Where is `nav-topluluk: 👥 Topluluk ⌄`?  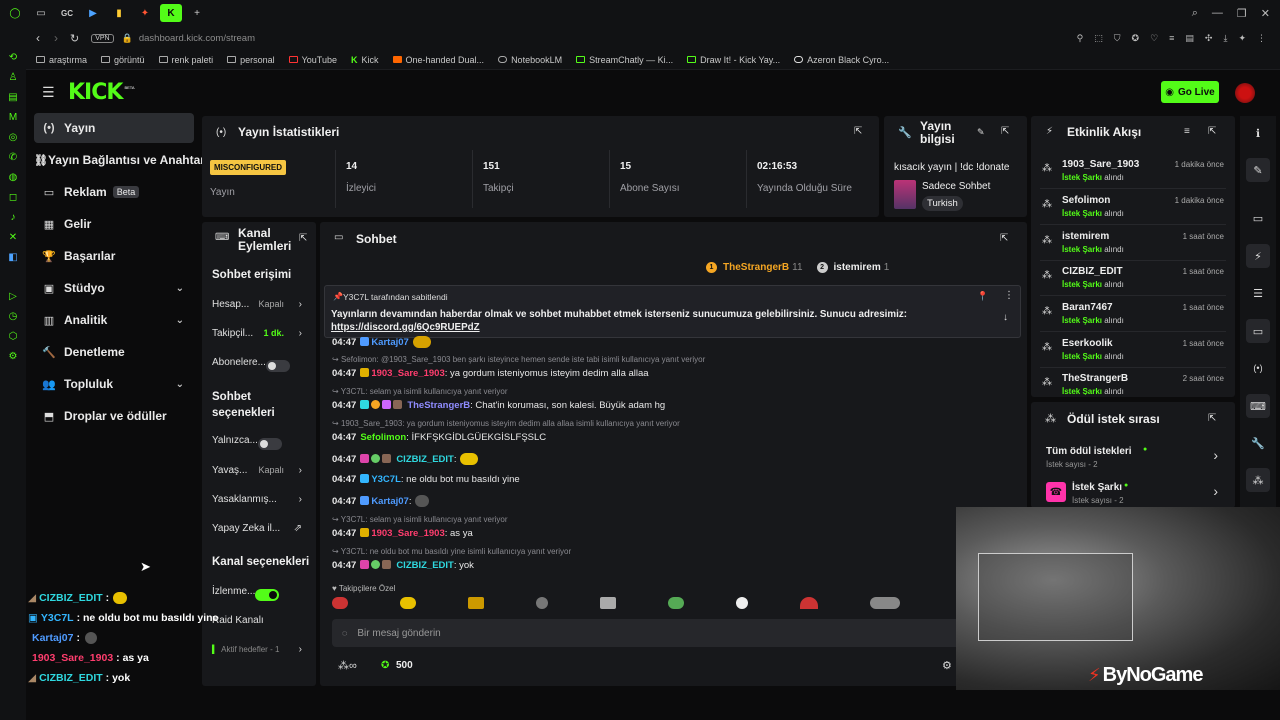 nav-topluluk: 👥 Topluluk ⌄ is located at coordinates (114, 384).